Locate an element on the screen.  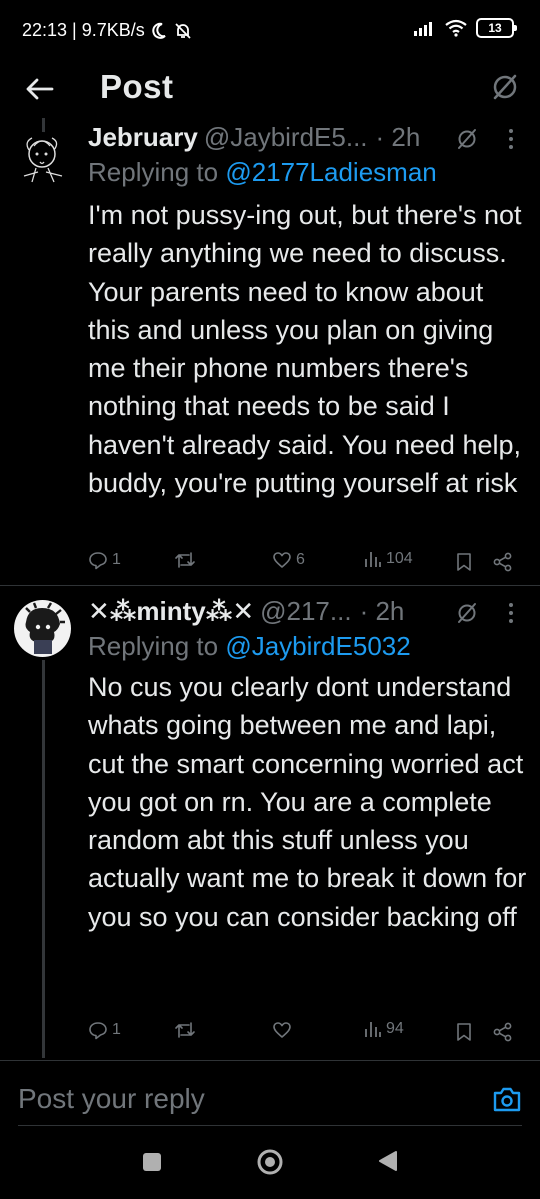
page-title: Post is located at coordinates (137, 86).